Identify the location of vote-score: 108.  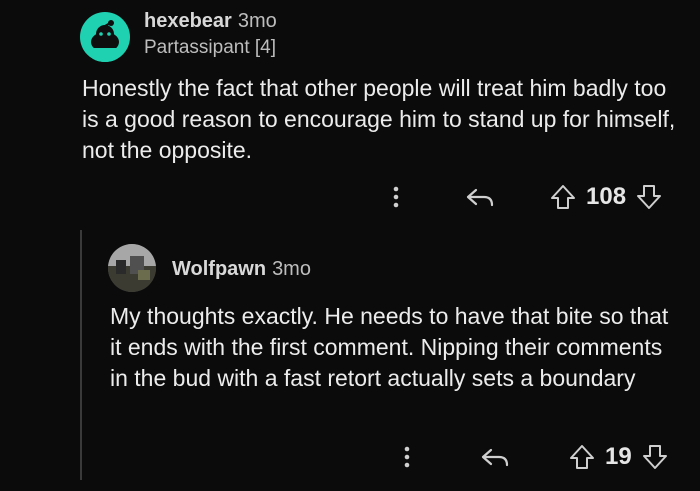
(606, 196).